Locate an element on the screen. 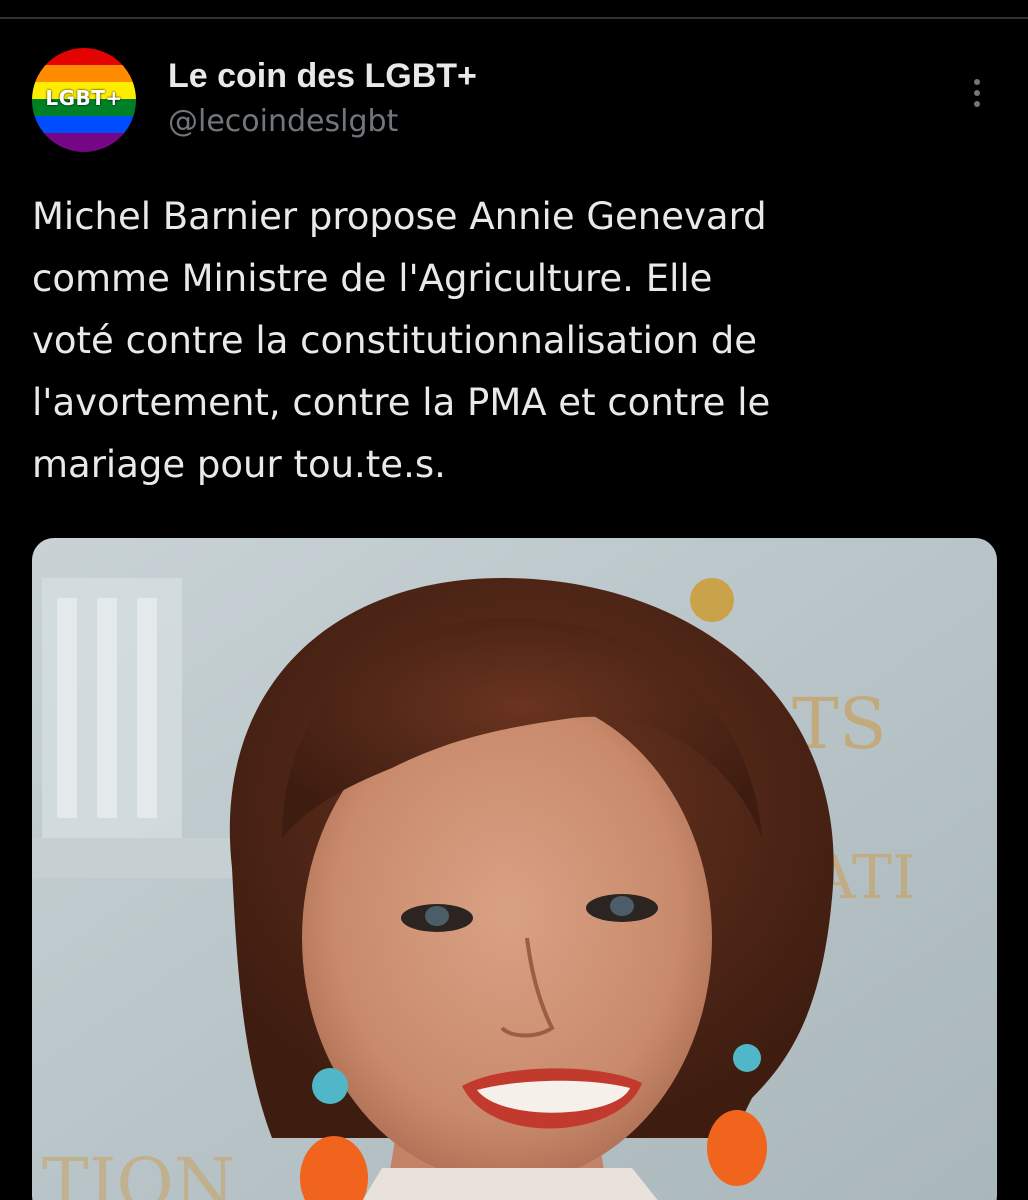 Image resolution: width=1028 pixels, height=1200 pixels. more-vertical-icon is located at coordinates (977, 82).